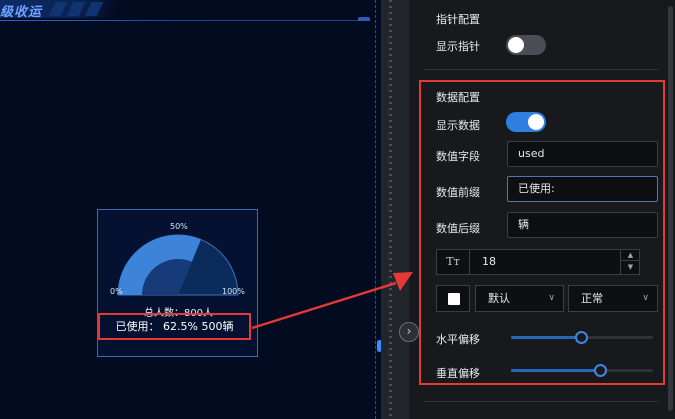 The height and width of the screenshot is (419, 675). I want to click on canvas-edge-guide, so click(375, 209).